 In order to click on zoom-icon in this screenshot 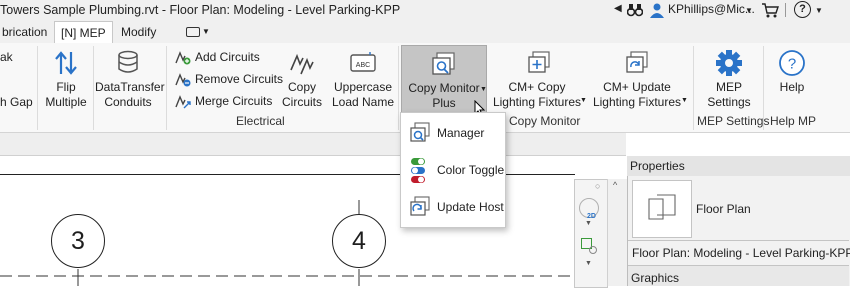, I will do `click(588, 245)`.